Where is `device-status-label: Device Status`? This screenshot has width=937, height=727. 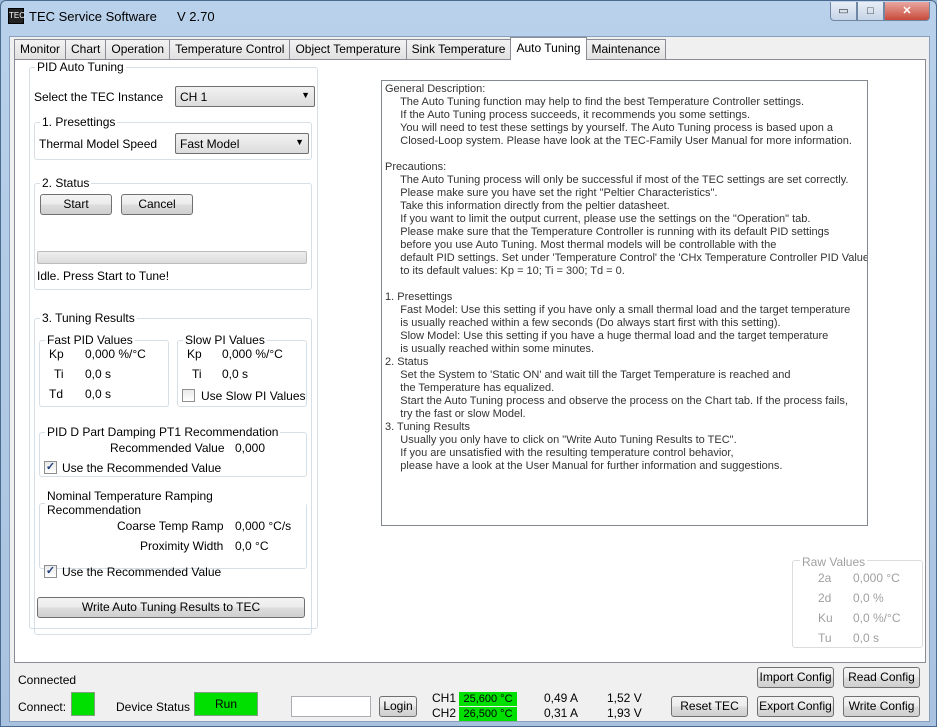 device-status-label: Device Status is located at coordinates (153, 707).